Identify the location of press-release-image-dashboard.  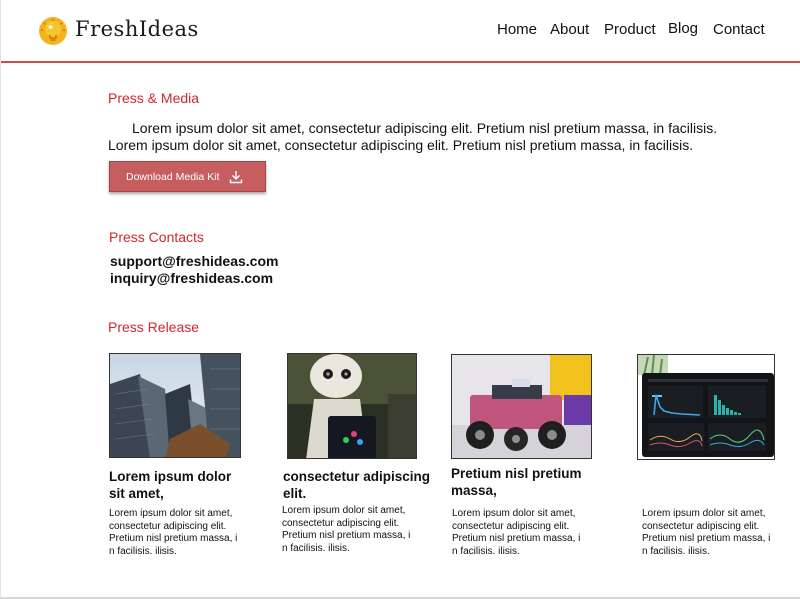
(706, 407).